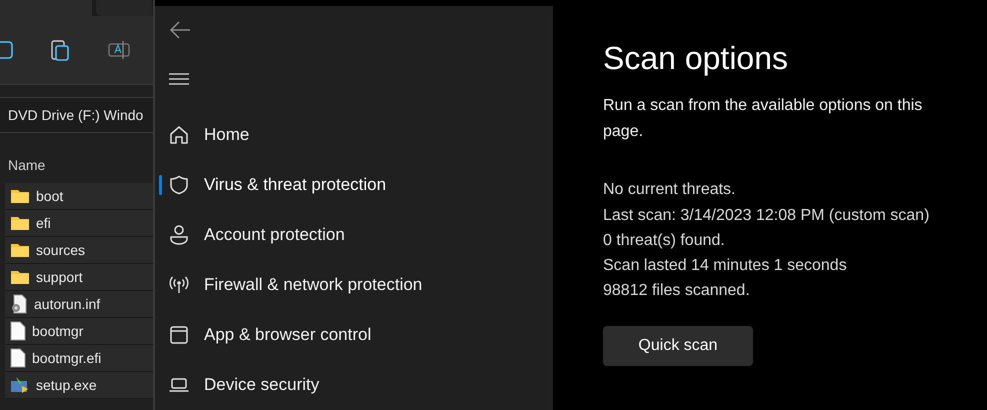 Image resolution: width=987 pixels, height=410 pixels. I want to click on paste-icon, so click(61, 50).